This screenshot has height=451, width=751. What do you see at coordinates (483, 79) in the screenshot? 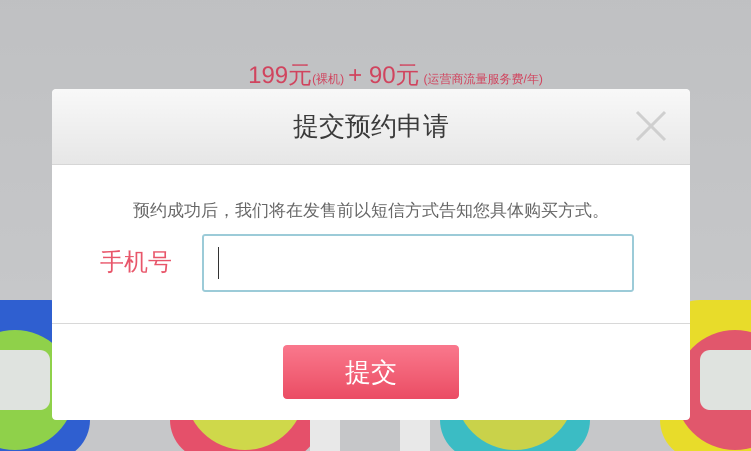
I see `addon-note: (运营商流量服务费/年)` at bounding box center [483, 79].